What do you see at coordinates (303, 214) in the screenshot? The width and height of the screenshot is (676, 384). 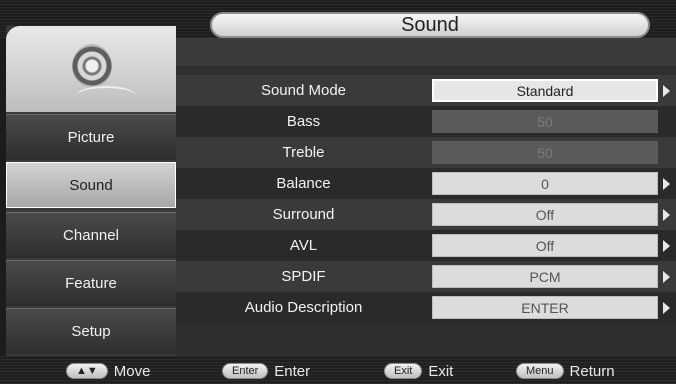 I see `setting-label: Surround` at bounding box center [303, 214].